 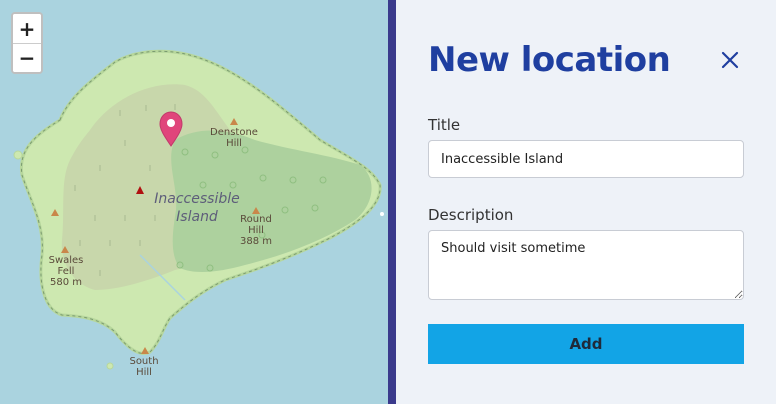 I want to click on description-textarea: Should visit sometime, so click(x=586, y=265).